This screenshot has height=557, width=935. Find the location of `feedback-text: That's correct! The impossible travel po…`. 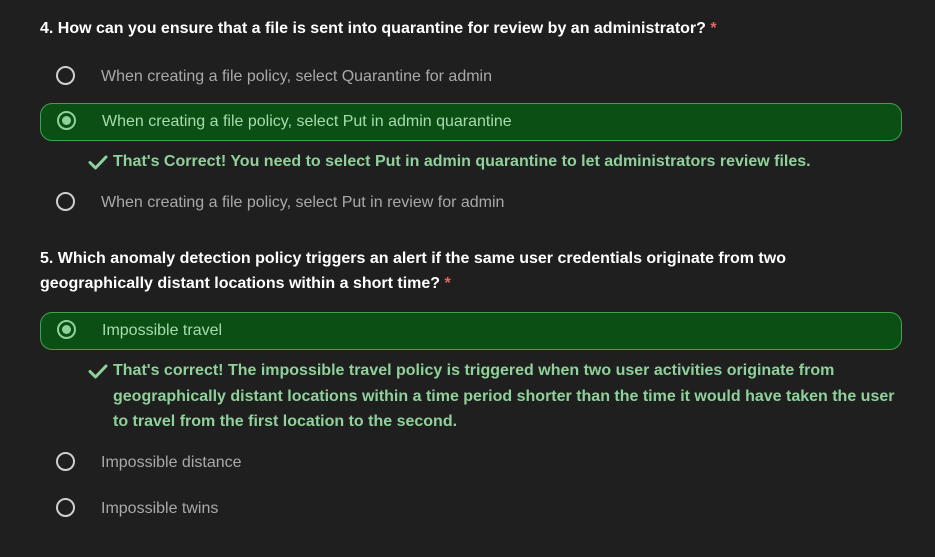

feedback-text: That's correct! The impossible travel po… is located at coordinates (504, 396).